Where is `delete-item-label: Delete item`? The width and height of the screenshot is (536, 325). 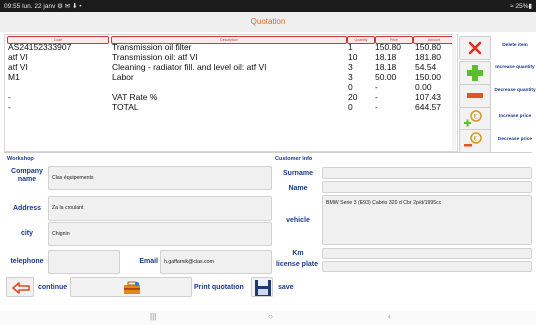
delete-item-label: Delete item is located at coordinates (515, 45).